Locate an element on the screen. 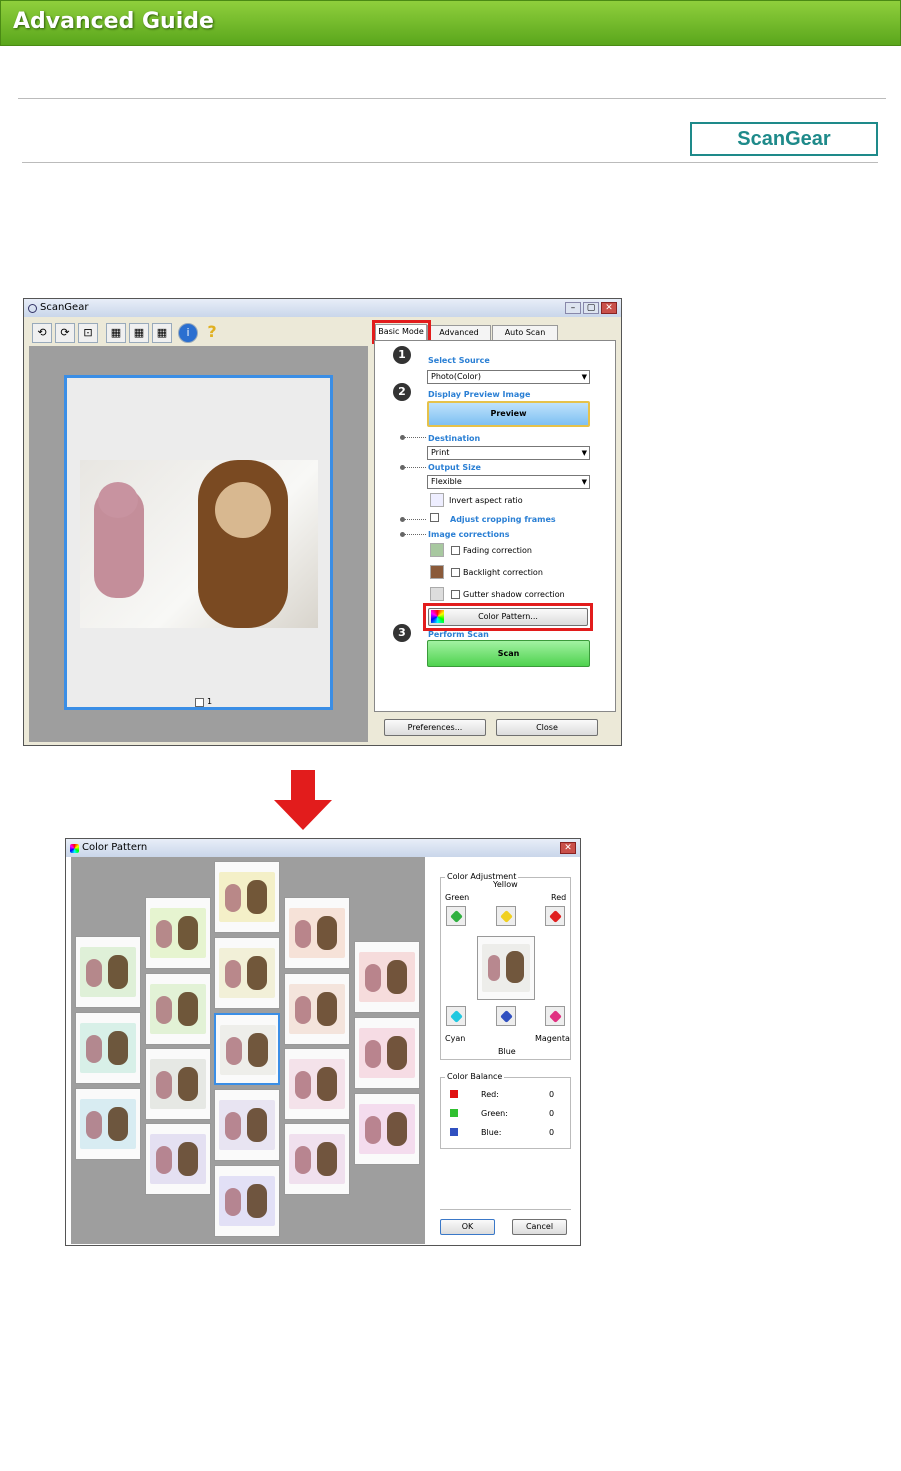 Image resolution: width=901 pixels, height=1471 pixels. thumbnail-view-icon: ▦ is located at coordinates (139, 333).